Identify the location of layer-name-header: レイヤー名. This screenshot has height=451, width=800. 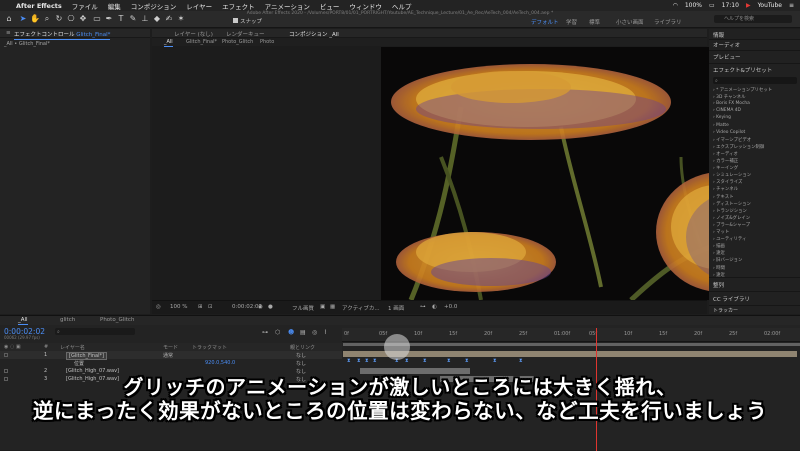
(72, 347).